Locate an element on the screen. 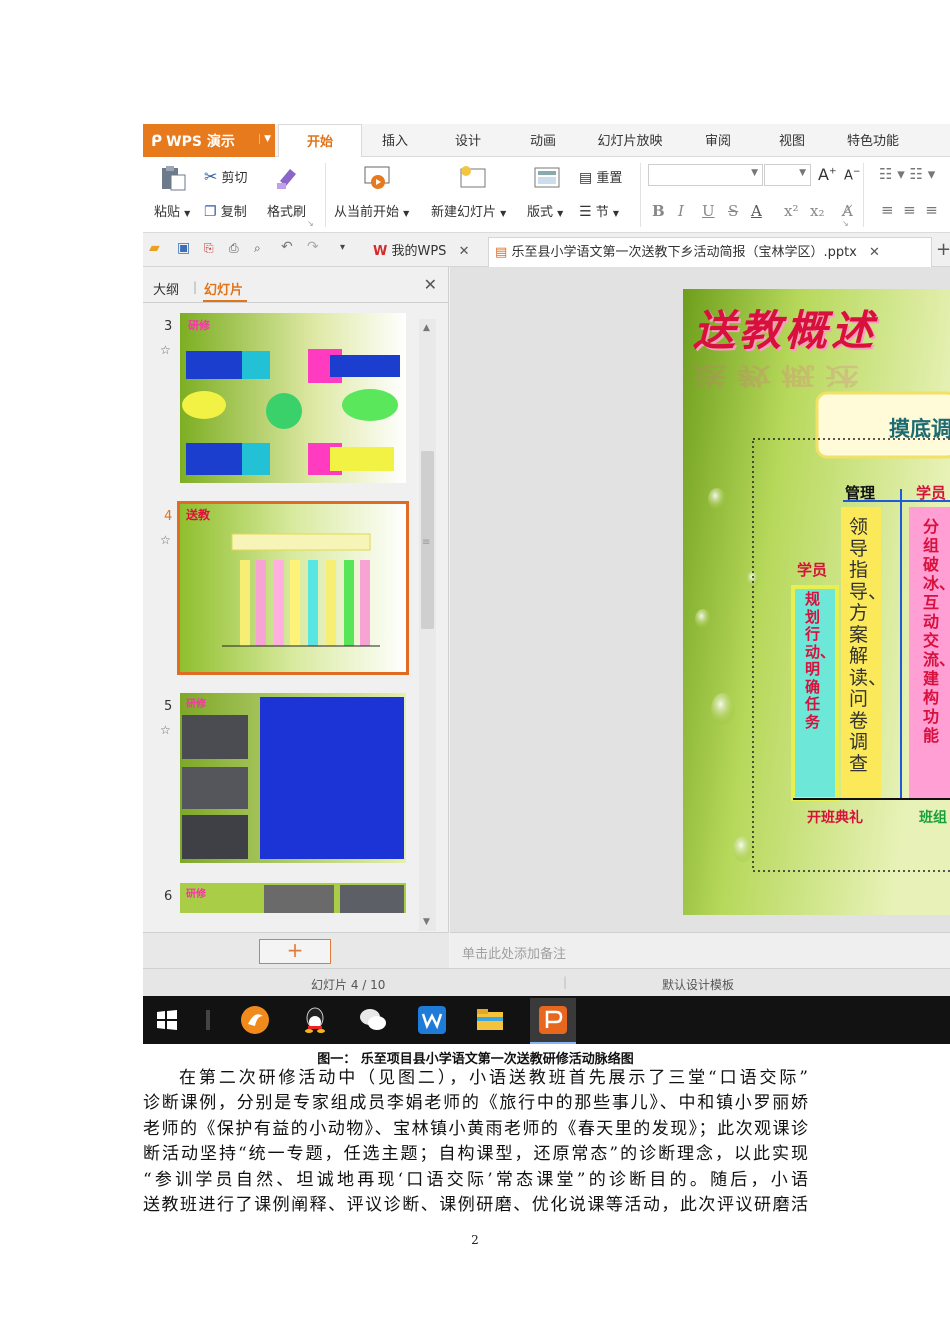 The width and height of the screenshot is (950, 1344). copy-label: 复制 is located at coordinates (233, 212).